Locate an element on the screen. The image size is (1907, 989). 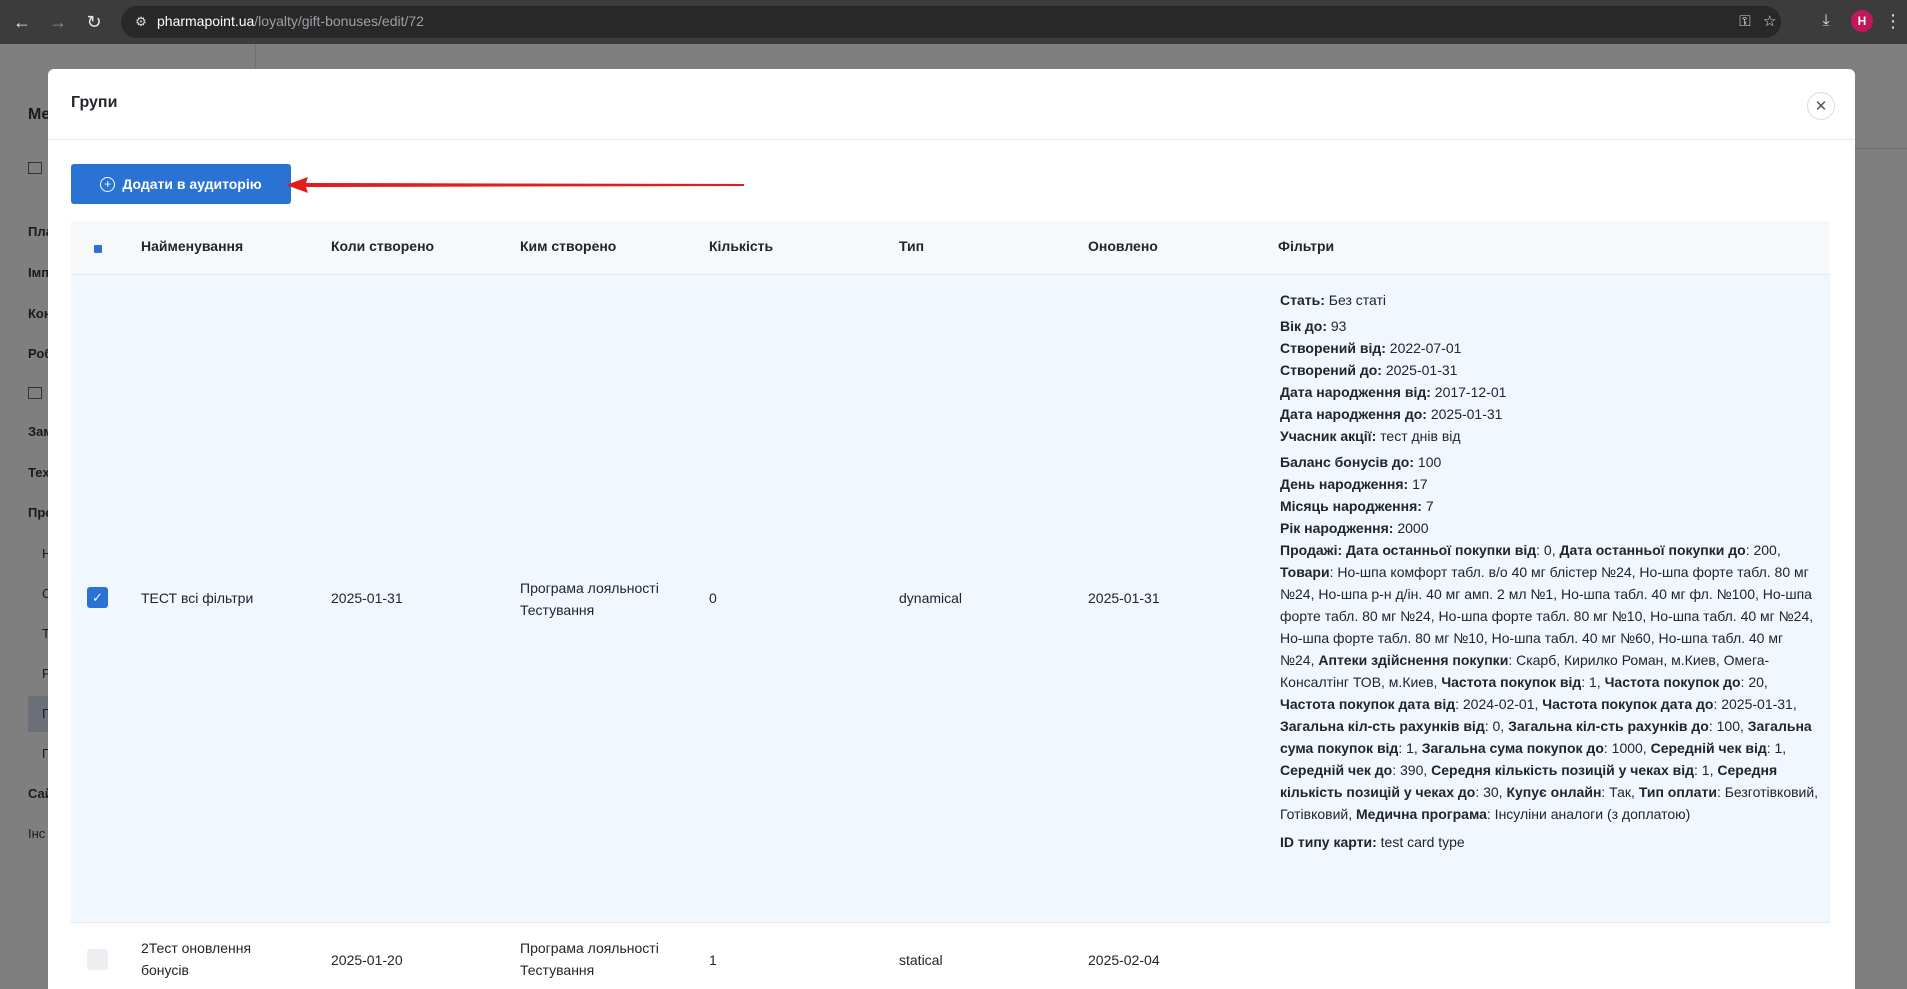
filter-value: : 2024-02-01, is located at coordinates (1499, 704).